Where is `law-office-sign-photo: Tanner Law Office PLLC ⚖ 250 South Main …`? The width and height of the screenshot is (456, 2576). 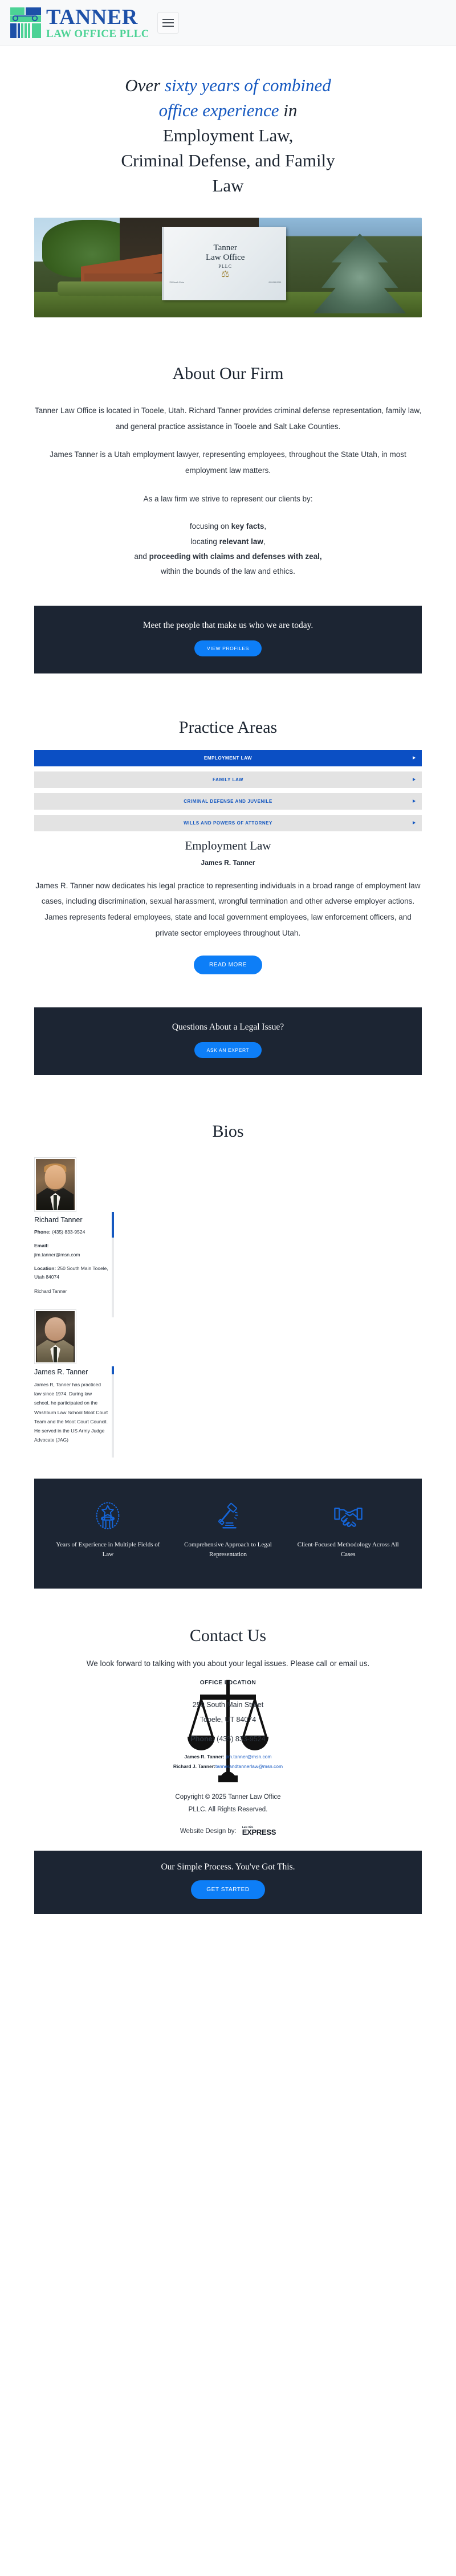
law-office-sign-photo: Tanner Law Office PLLC ⚖ 250 South Main … is located at coordinates (228, 268).